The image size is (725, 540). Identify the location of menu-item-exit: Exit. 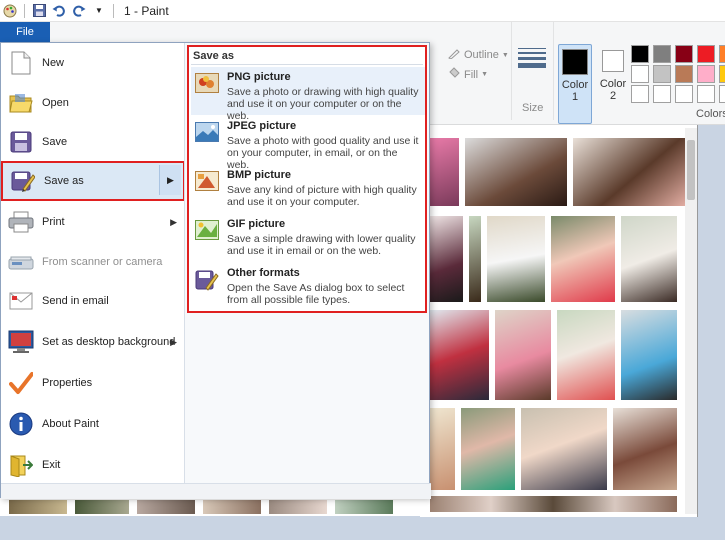
(93, 465).